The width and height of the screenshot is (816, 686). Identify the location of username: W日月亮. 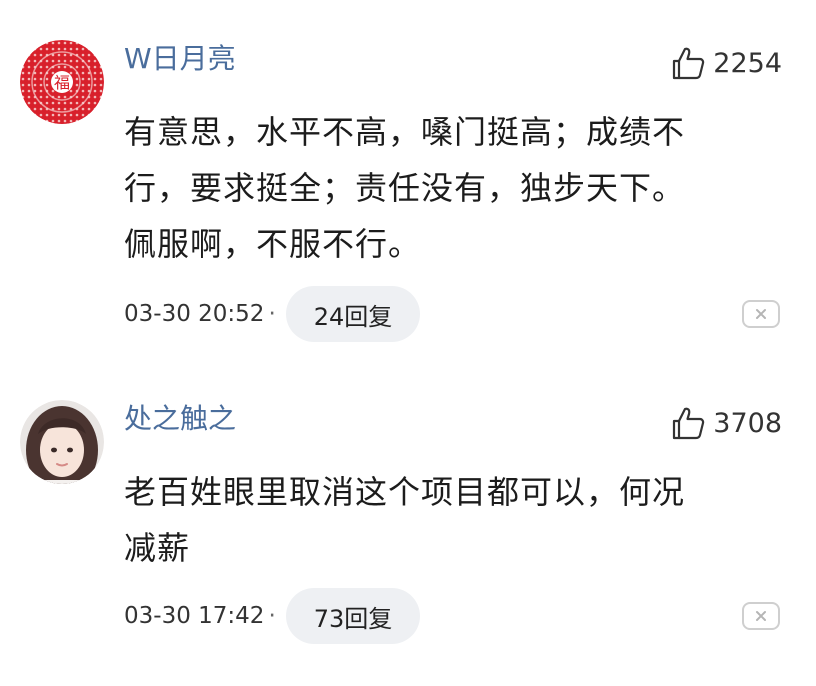
(180, 59).